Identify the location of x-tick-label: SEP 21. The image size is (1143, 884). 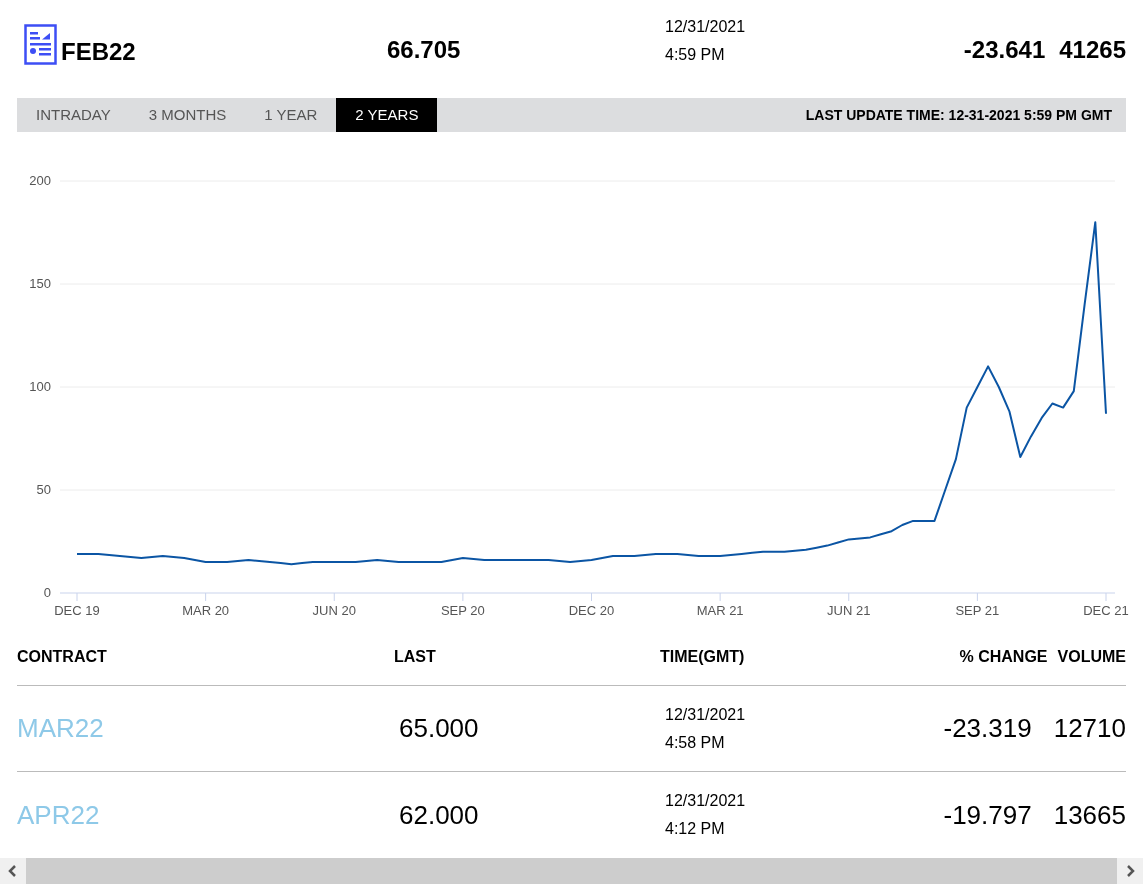
(977, 611).